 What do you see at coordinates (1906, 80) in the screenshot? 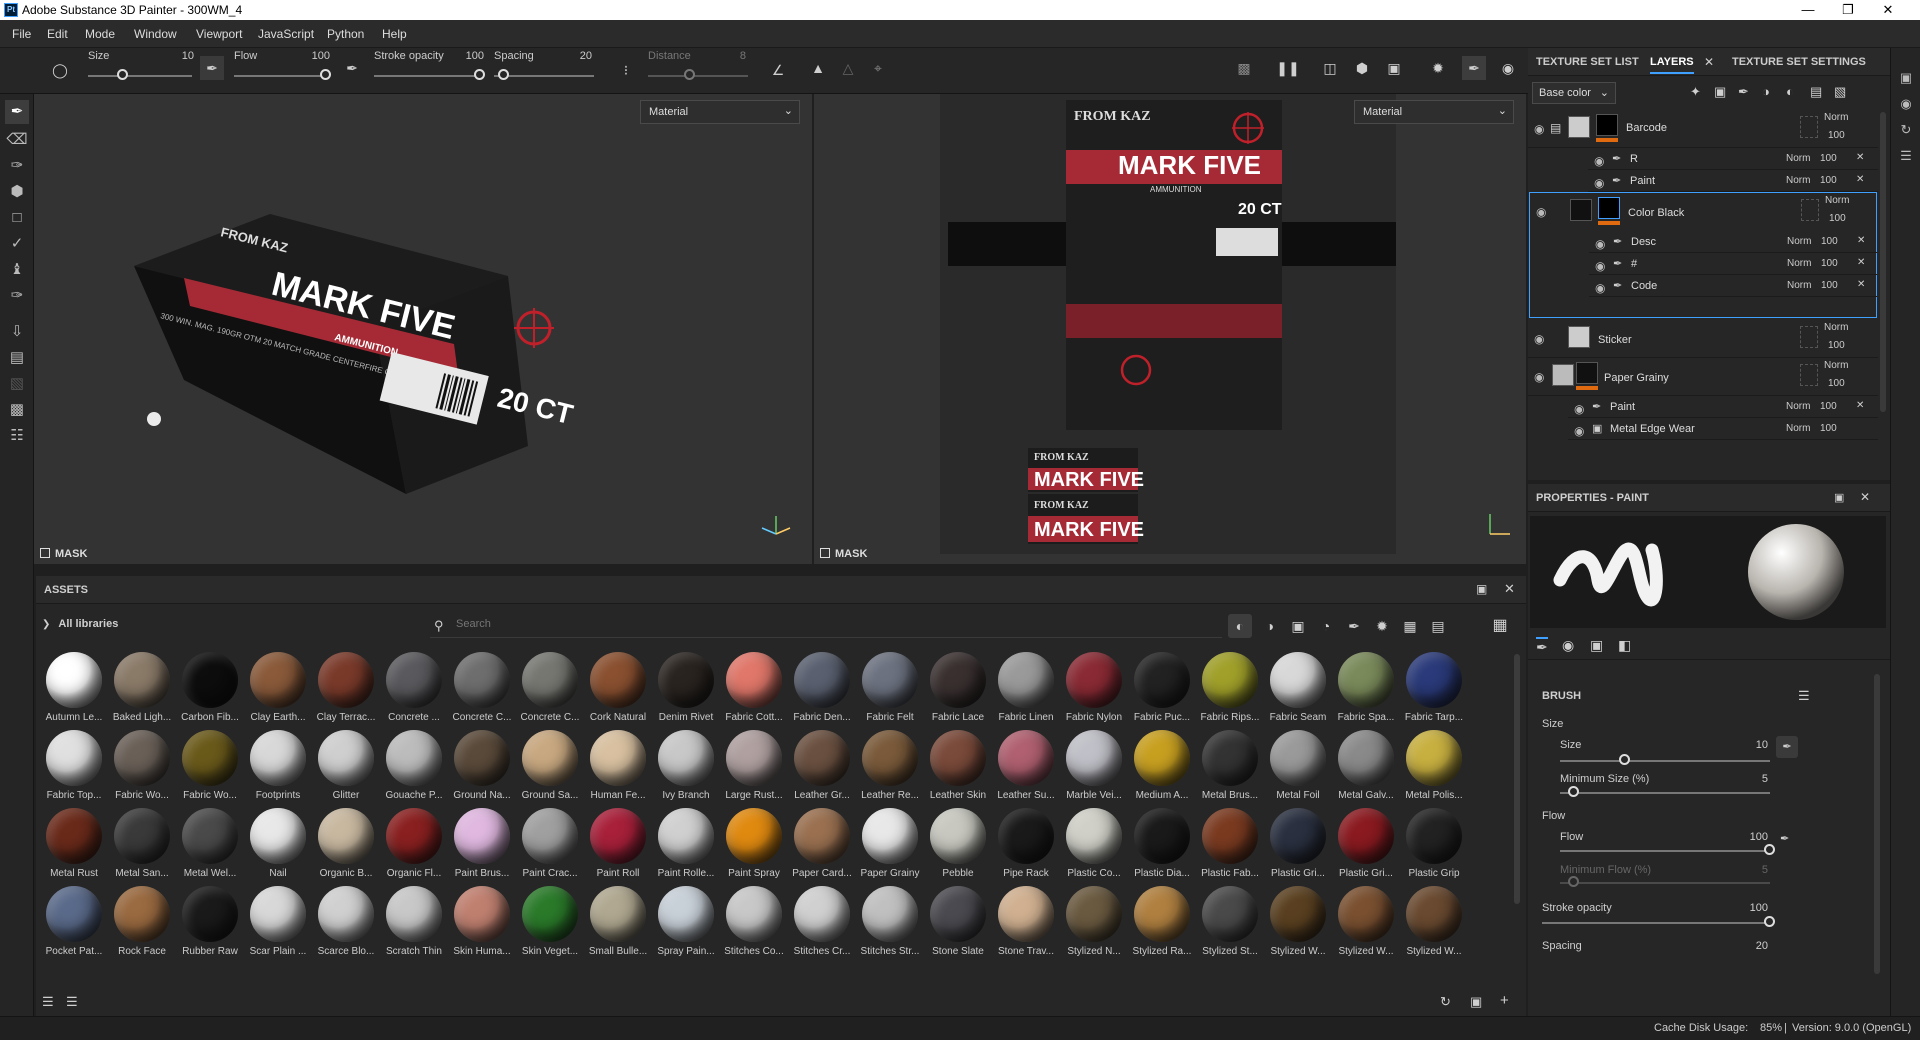
I see `viewer-settings-icon: ▣` at bounding box center [1906, 80].